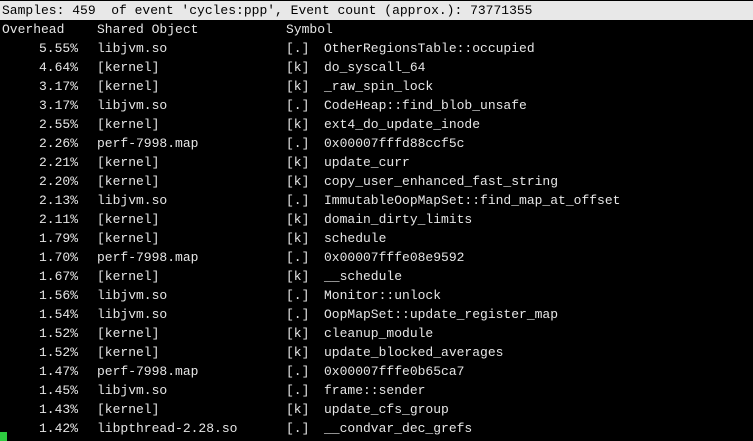 The width and height of the screenshot is (753, 441). What do you see at coordinates (429, 48) in the screenshot?
I see `symbol-value: OtherRegionsTable::occupied` at bounding box center [429, 48].